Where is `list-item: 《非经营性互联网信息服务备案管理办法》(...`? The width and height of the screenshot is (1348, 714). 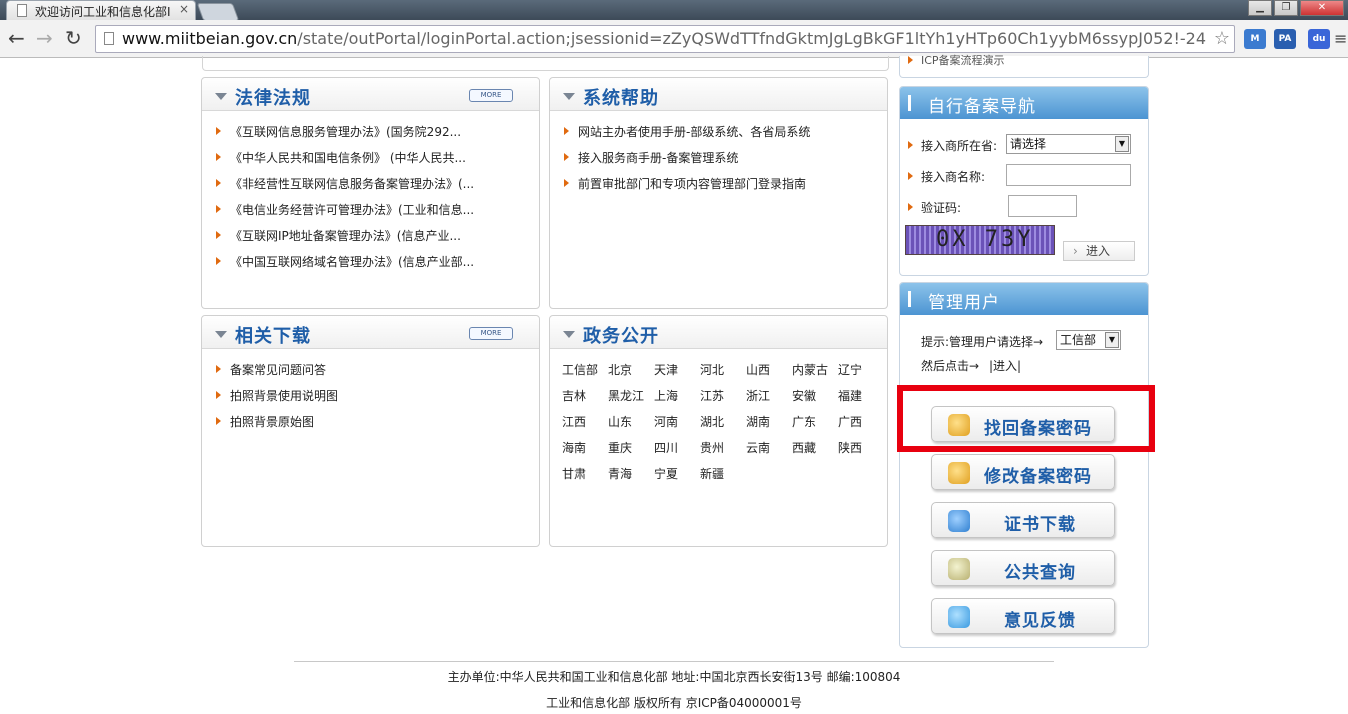 list-item: 《非经营性互联网信息服务备案管理办法》(... is located at coordinates (376, 188).